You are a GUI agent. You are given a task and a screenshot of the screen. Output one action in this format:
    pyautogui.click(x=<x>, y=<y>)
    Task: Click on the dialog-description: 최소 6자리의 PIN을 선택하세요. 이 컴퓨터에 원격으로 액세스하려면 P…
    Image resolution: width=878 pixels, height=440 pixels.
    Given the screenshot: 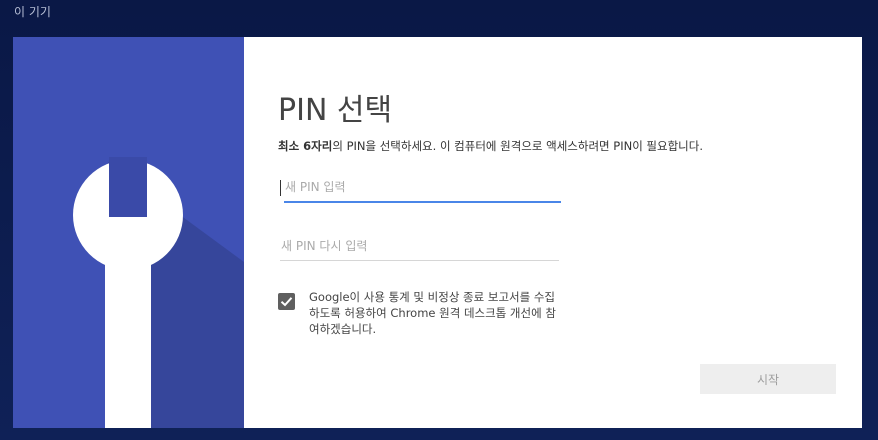 What is the action you would take?
    pyautogui.click(x=490, y=146)
    